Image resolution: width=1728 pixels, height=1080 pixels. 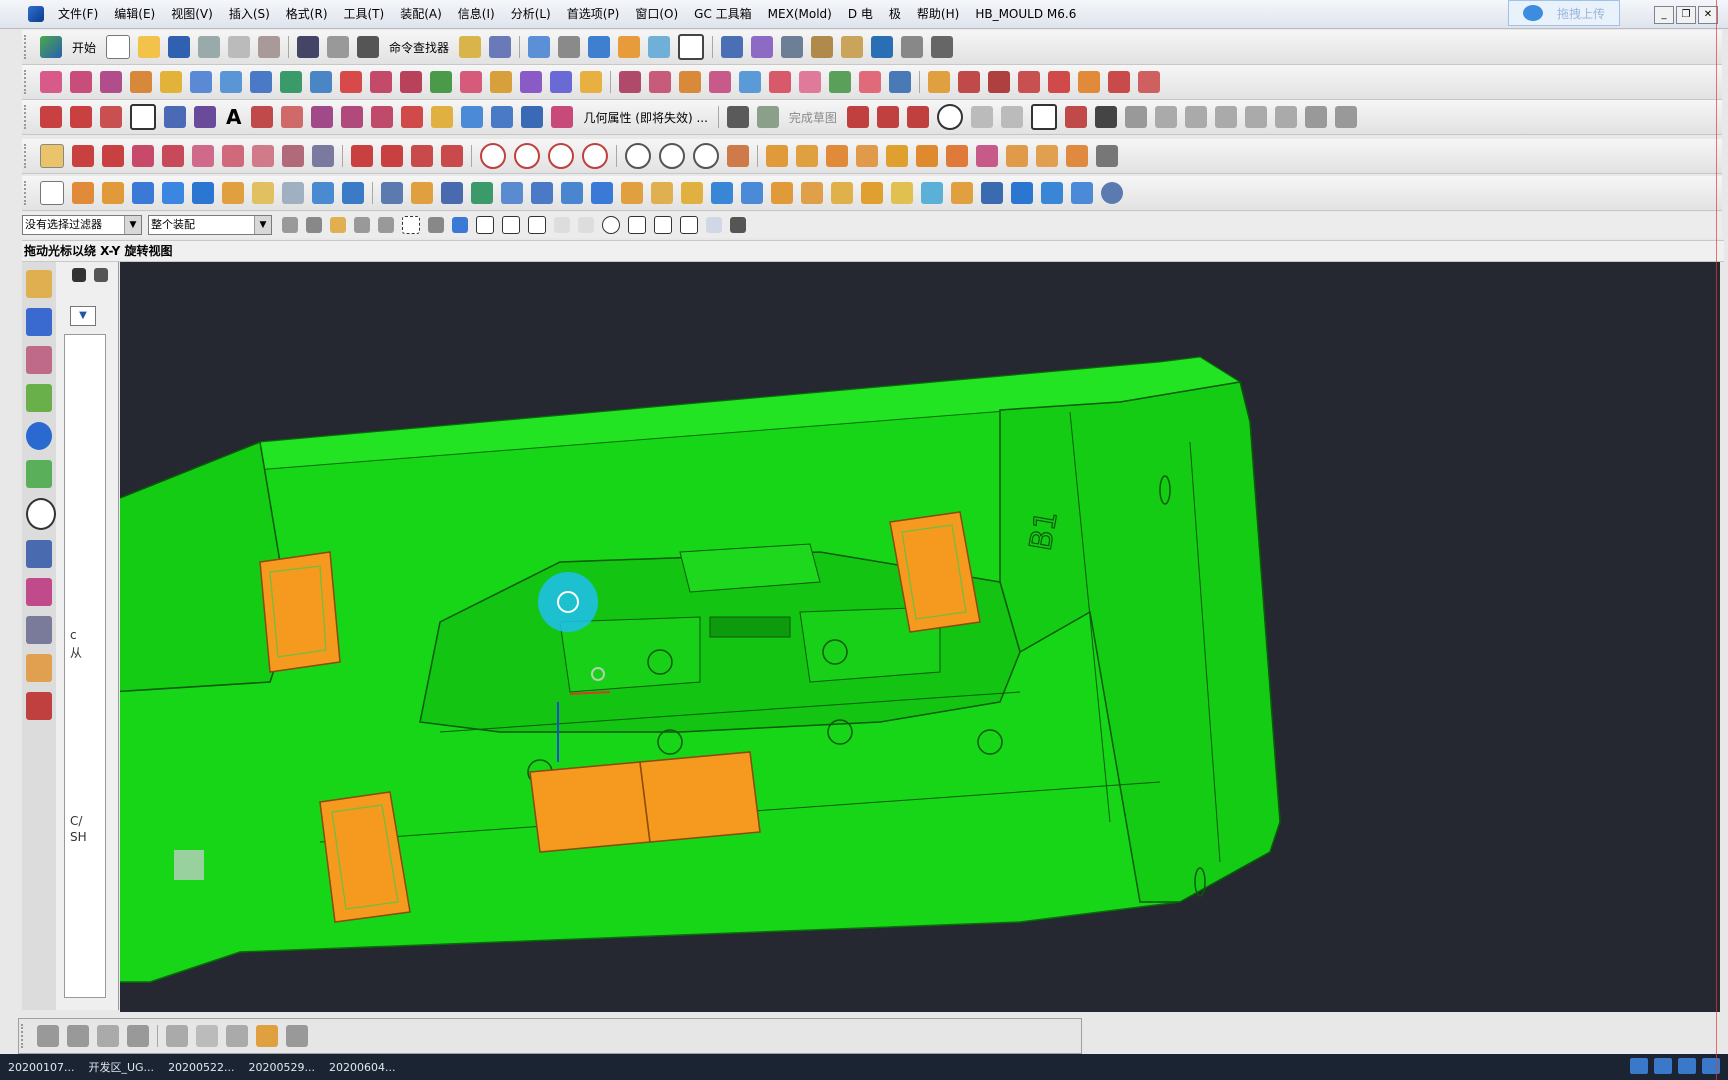 What do you see at coordinates (134, 14) in the screenshot?
I see `menu-edit: 编辑(E)` at bounding box center [134, 14].